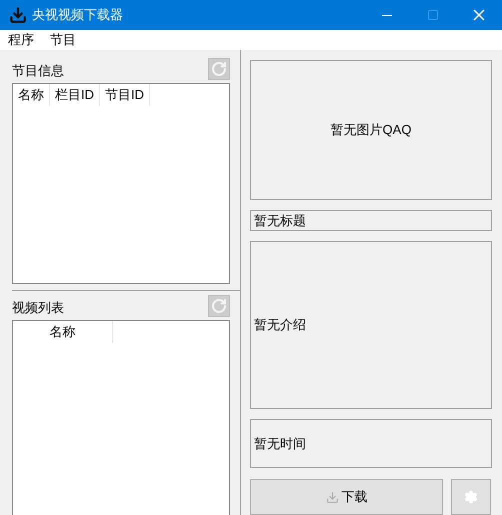  I want to click on menu-item: 程序, so click(21, 40).